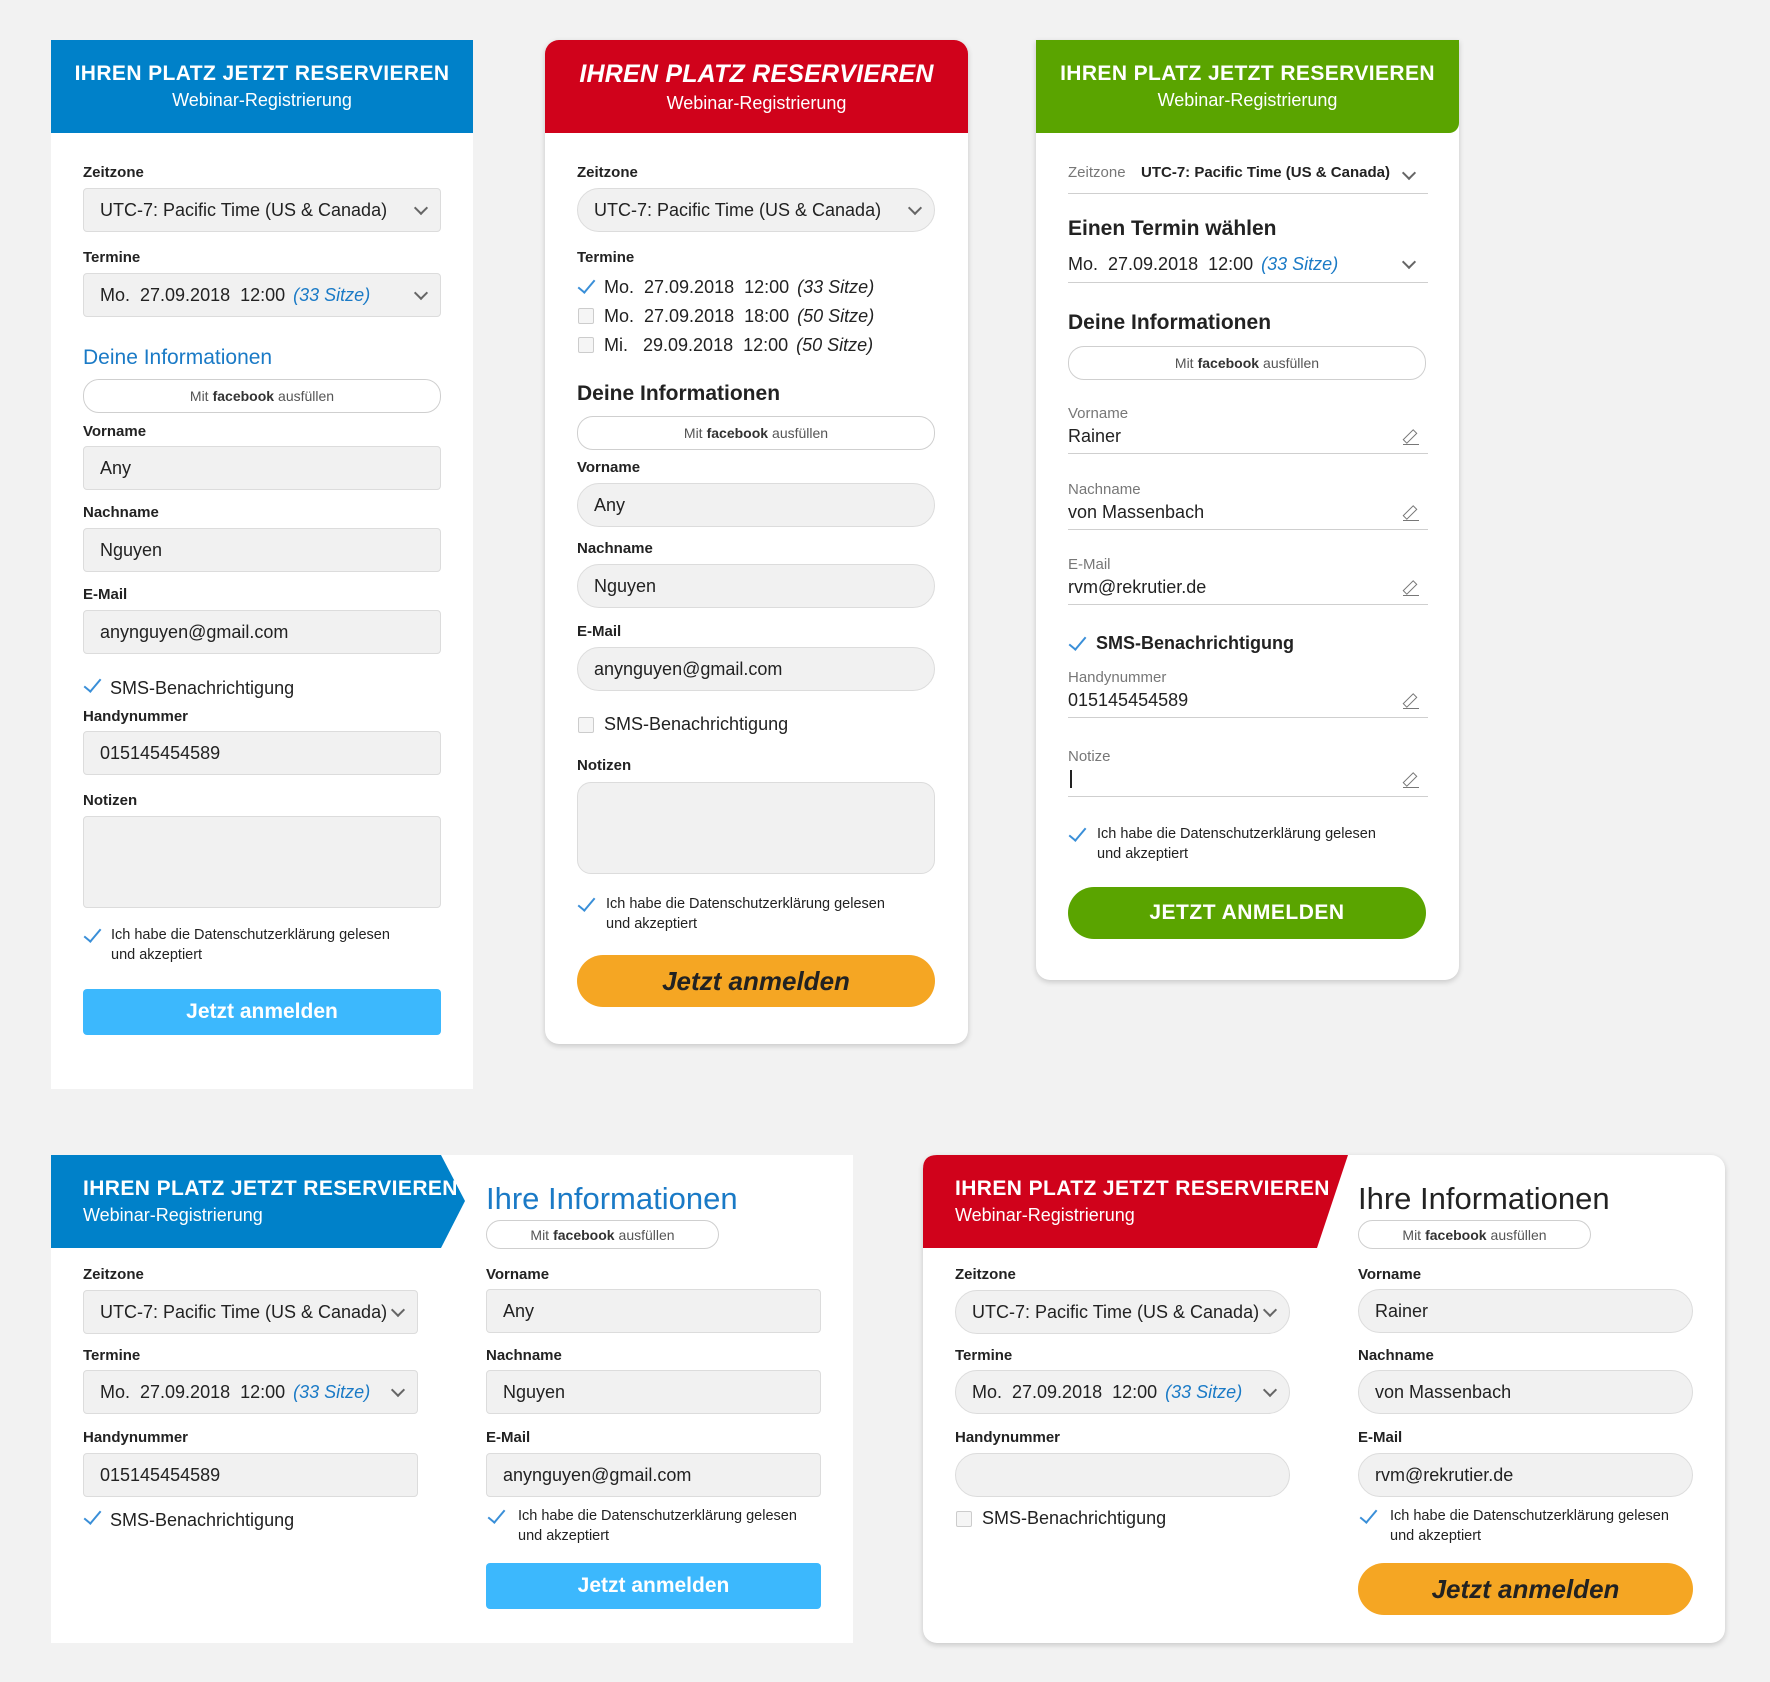 Image resolution: width=1770 pixels, height=1682 pixels. Describe the element at coordinates (1248, 780) in the screenshot. I see `notes-input` at that location.